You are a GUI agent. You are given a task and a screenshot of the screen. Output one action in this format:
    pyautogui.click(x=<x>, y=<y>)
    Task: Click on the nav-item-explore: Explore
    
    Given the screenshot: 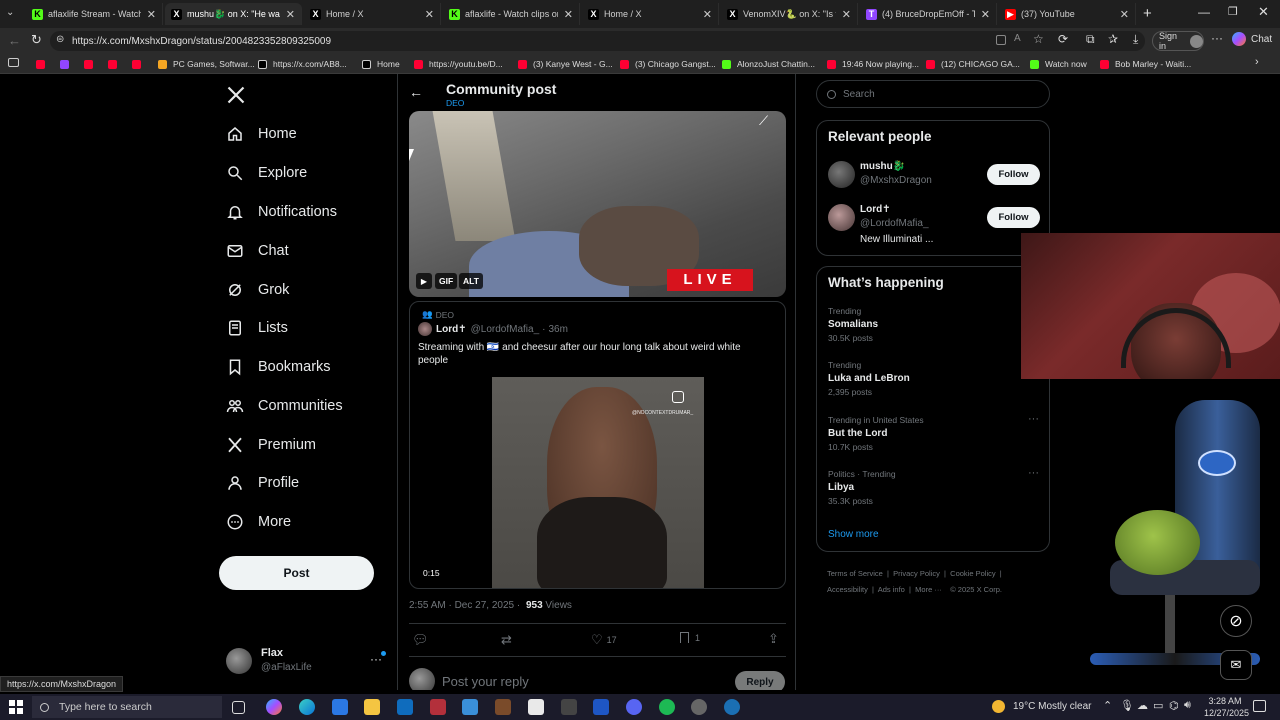 What is the action you would take?
    pyautogui.click(x=266, y=173)
    